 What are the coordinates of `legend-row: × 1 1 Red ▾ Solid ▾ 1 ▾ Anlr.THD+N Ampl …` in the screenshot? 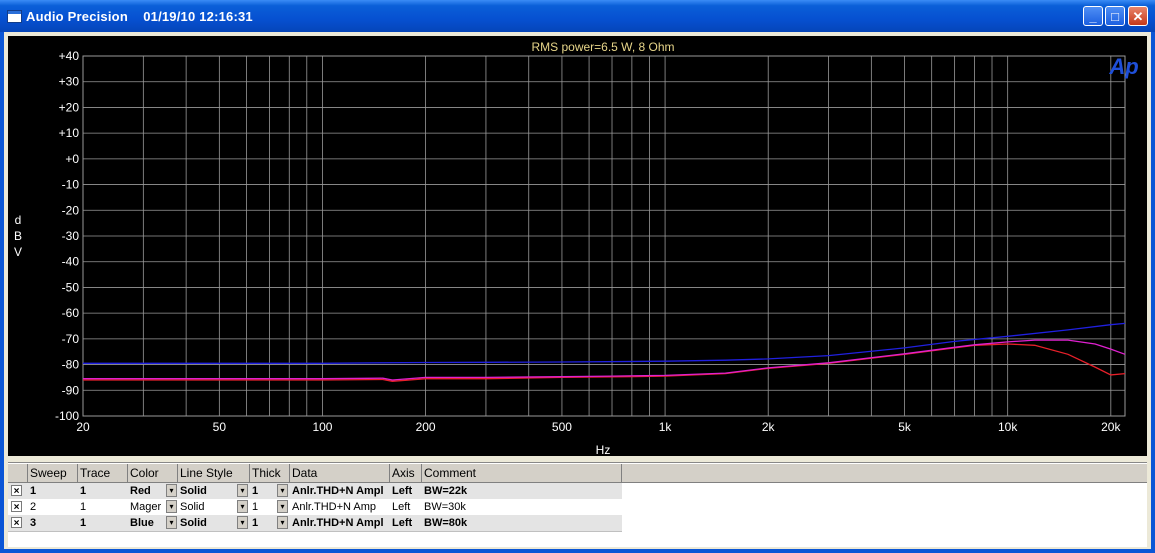 It's located at (315, 491).